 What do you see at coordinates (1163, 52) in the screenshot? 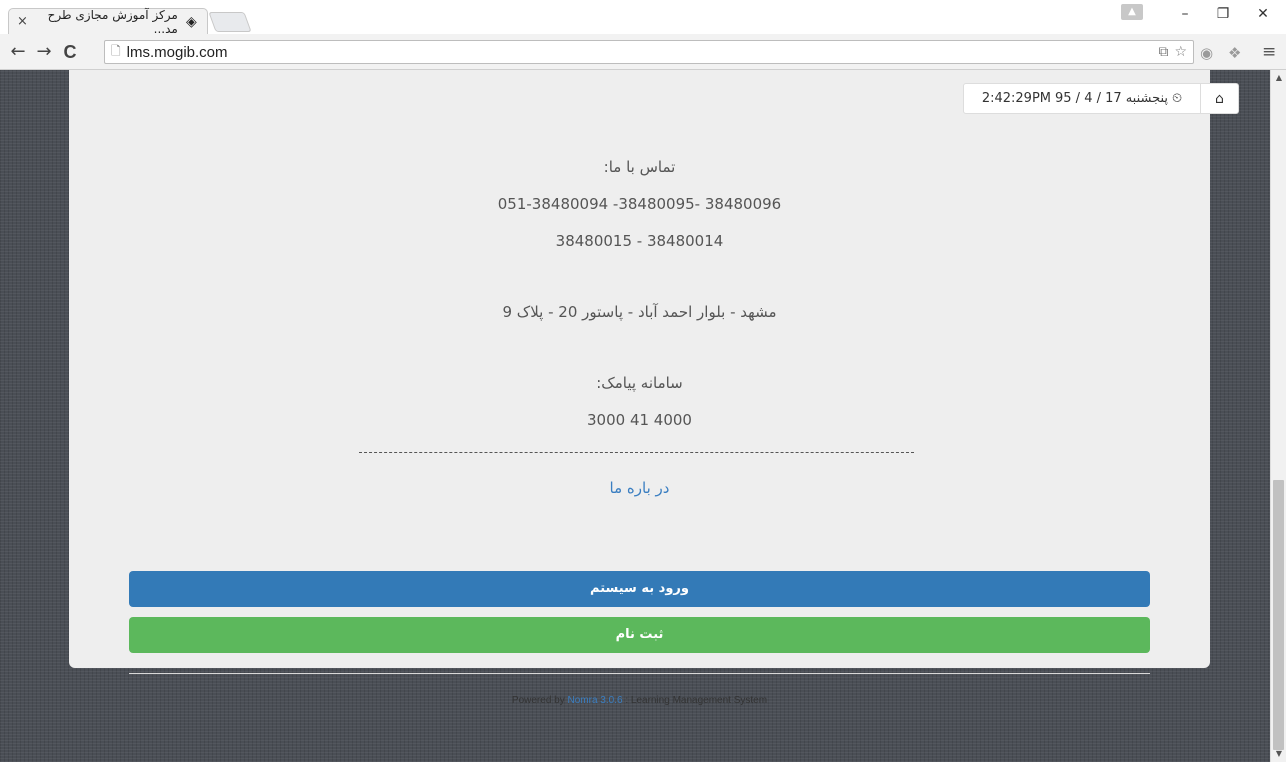
I see `translate-icon: ⧉` at bounding box center [1163, 52].